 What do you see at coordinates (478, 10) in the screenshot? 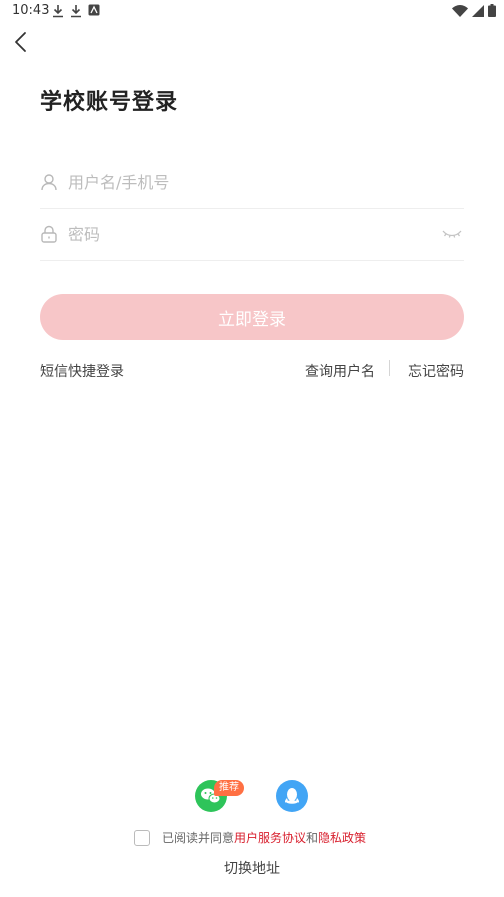
I see `signal-icon` at bounding box center [478, 10].